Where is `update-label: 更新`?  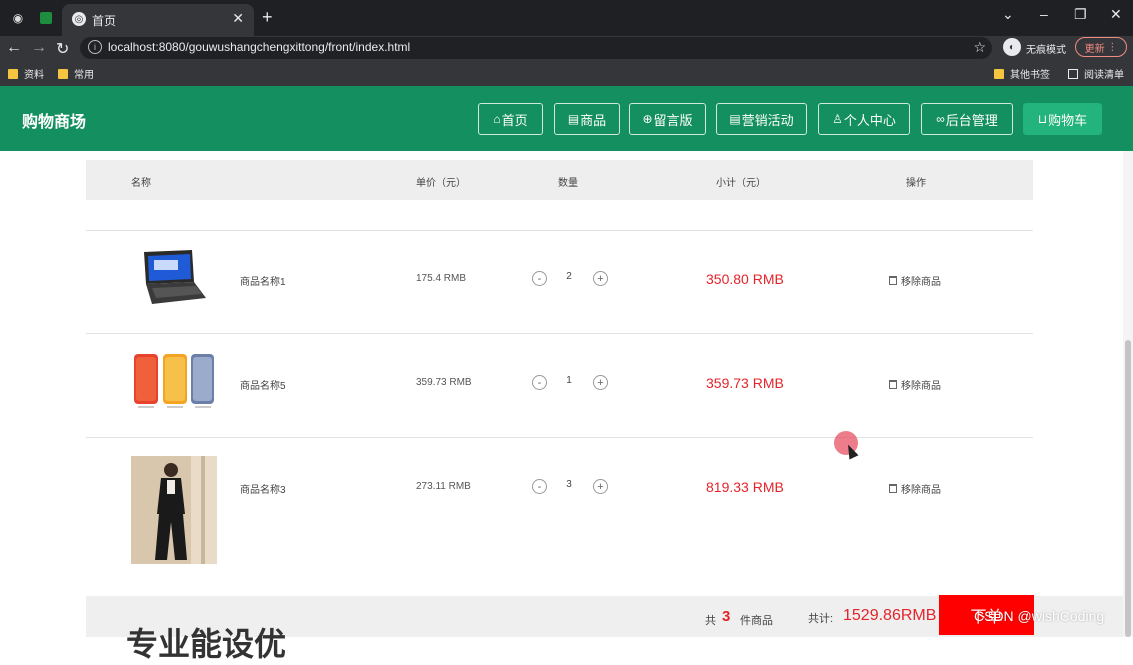
update-label: 更新 is located at coordinates (1094, 49).